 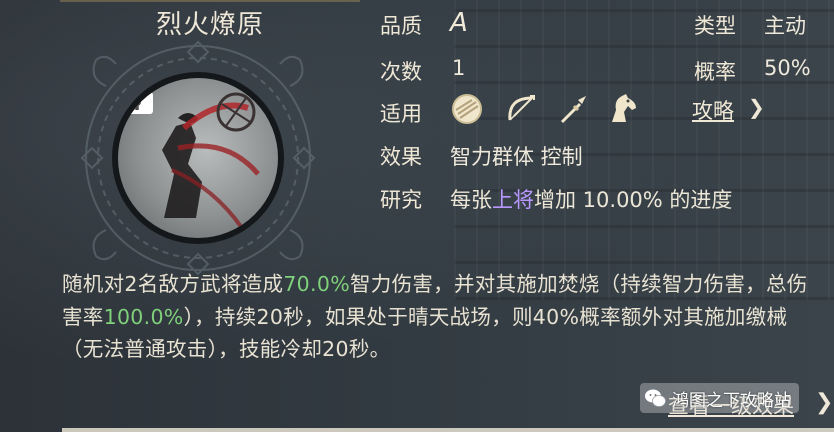 I want to click on burn-rate-value: 100.0%, so click(x=143, y=316).